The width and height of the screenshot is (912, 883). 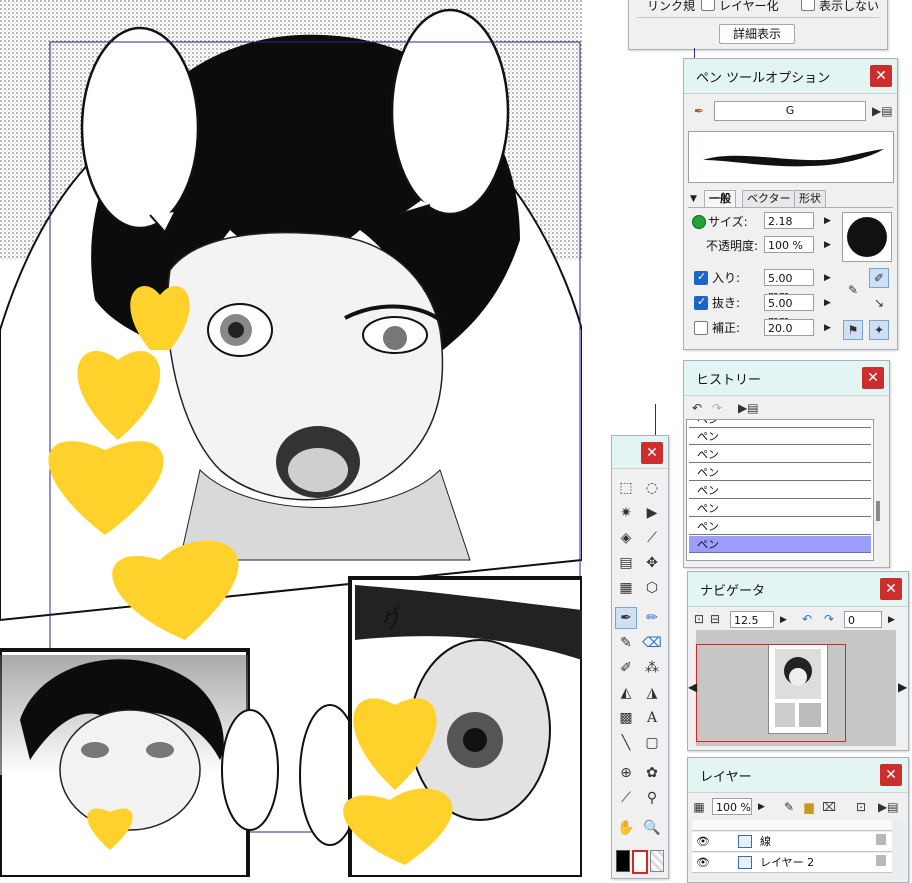 I want to click on line-icon: ╲, so click(x=626, y=743).